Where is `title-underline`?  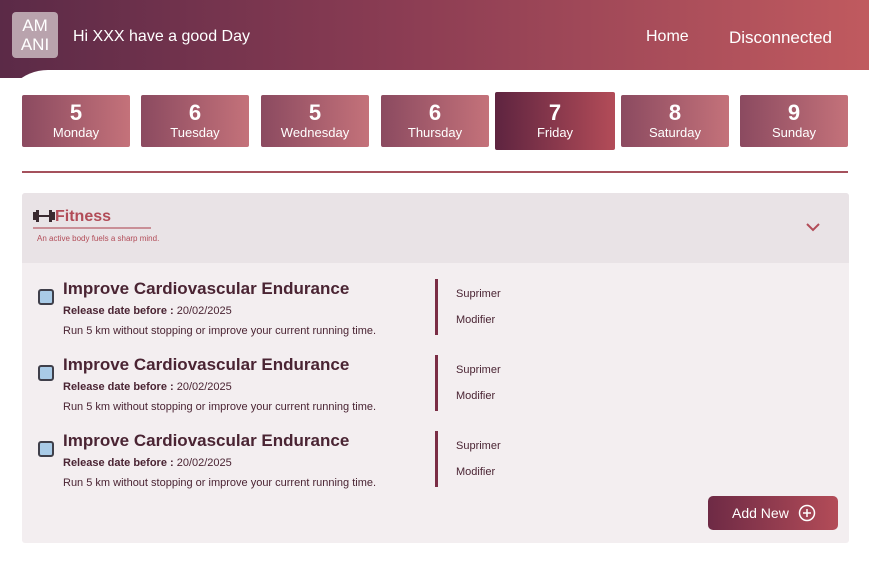 title-underline is located at coordinates (92, 228).